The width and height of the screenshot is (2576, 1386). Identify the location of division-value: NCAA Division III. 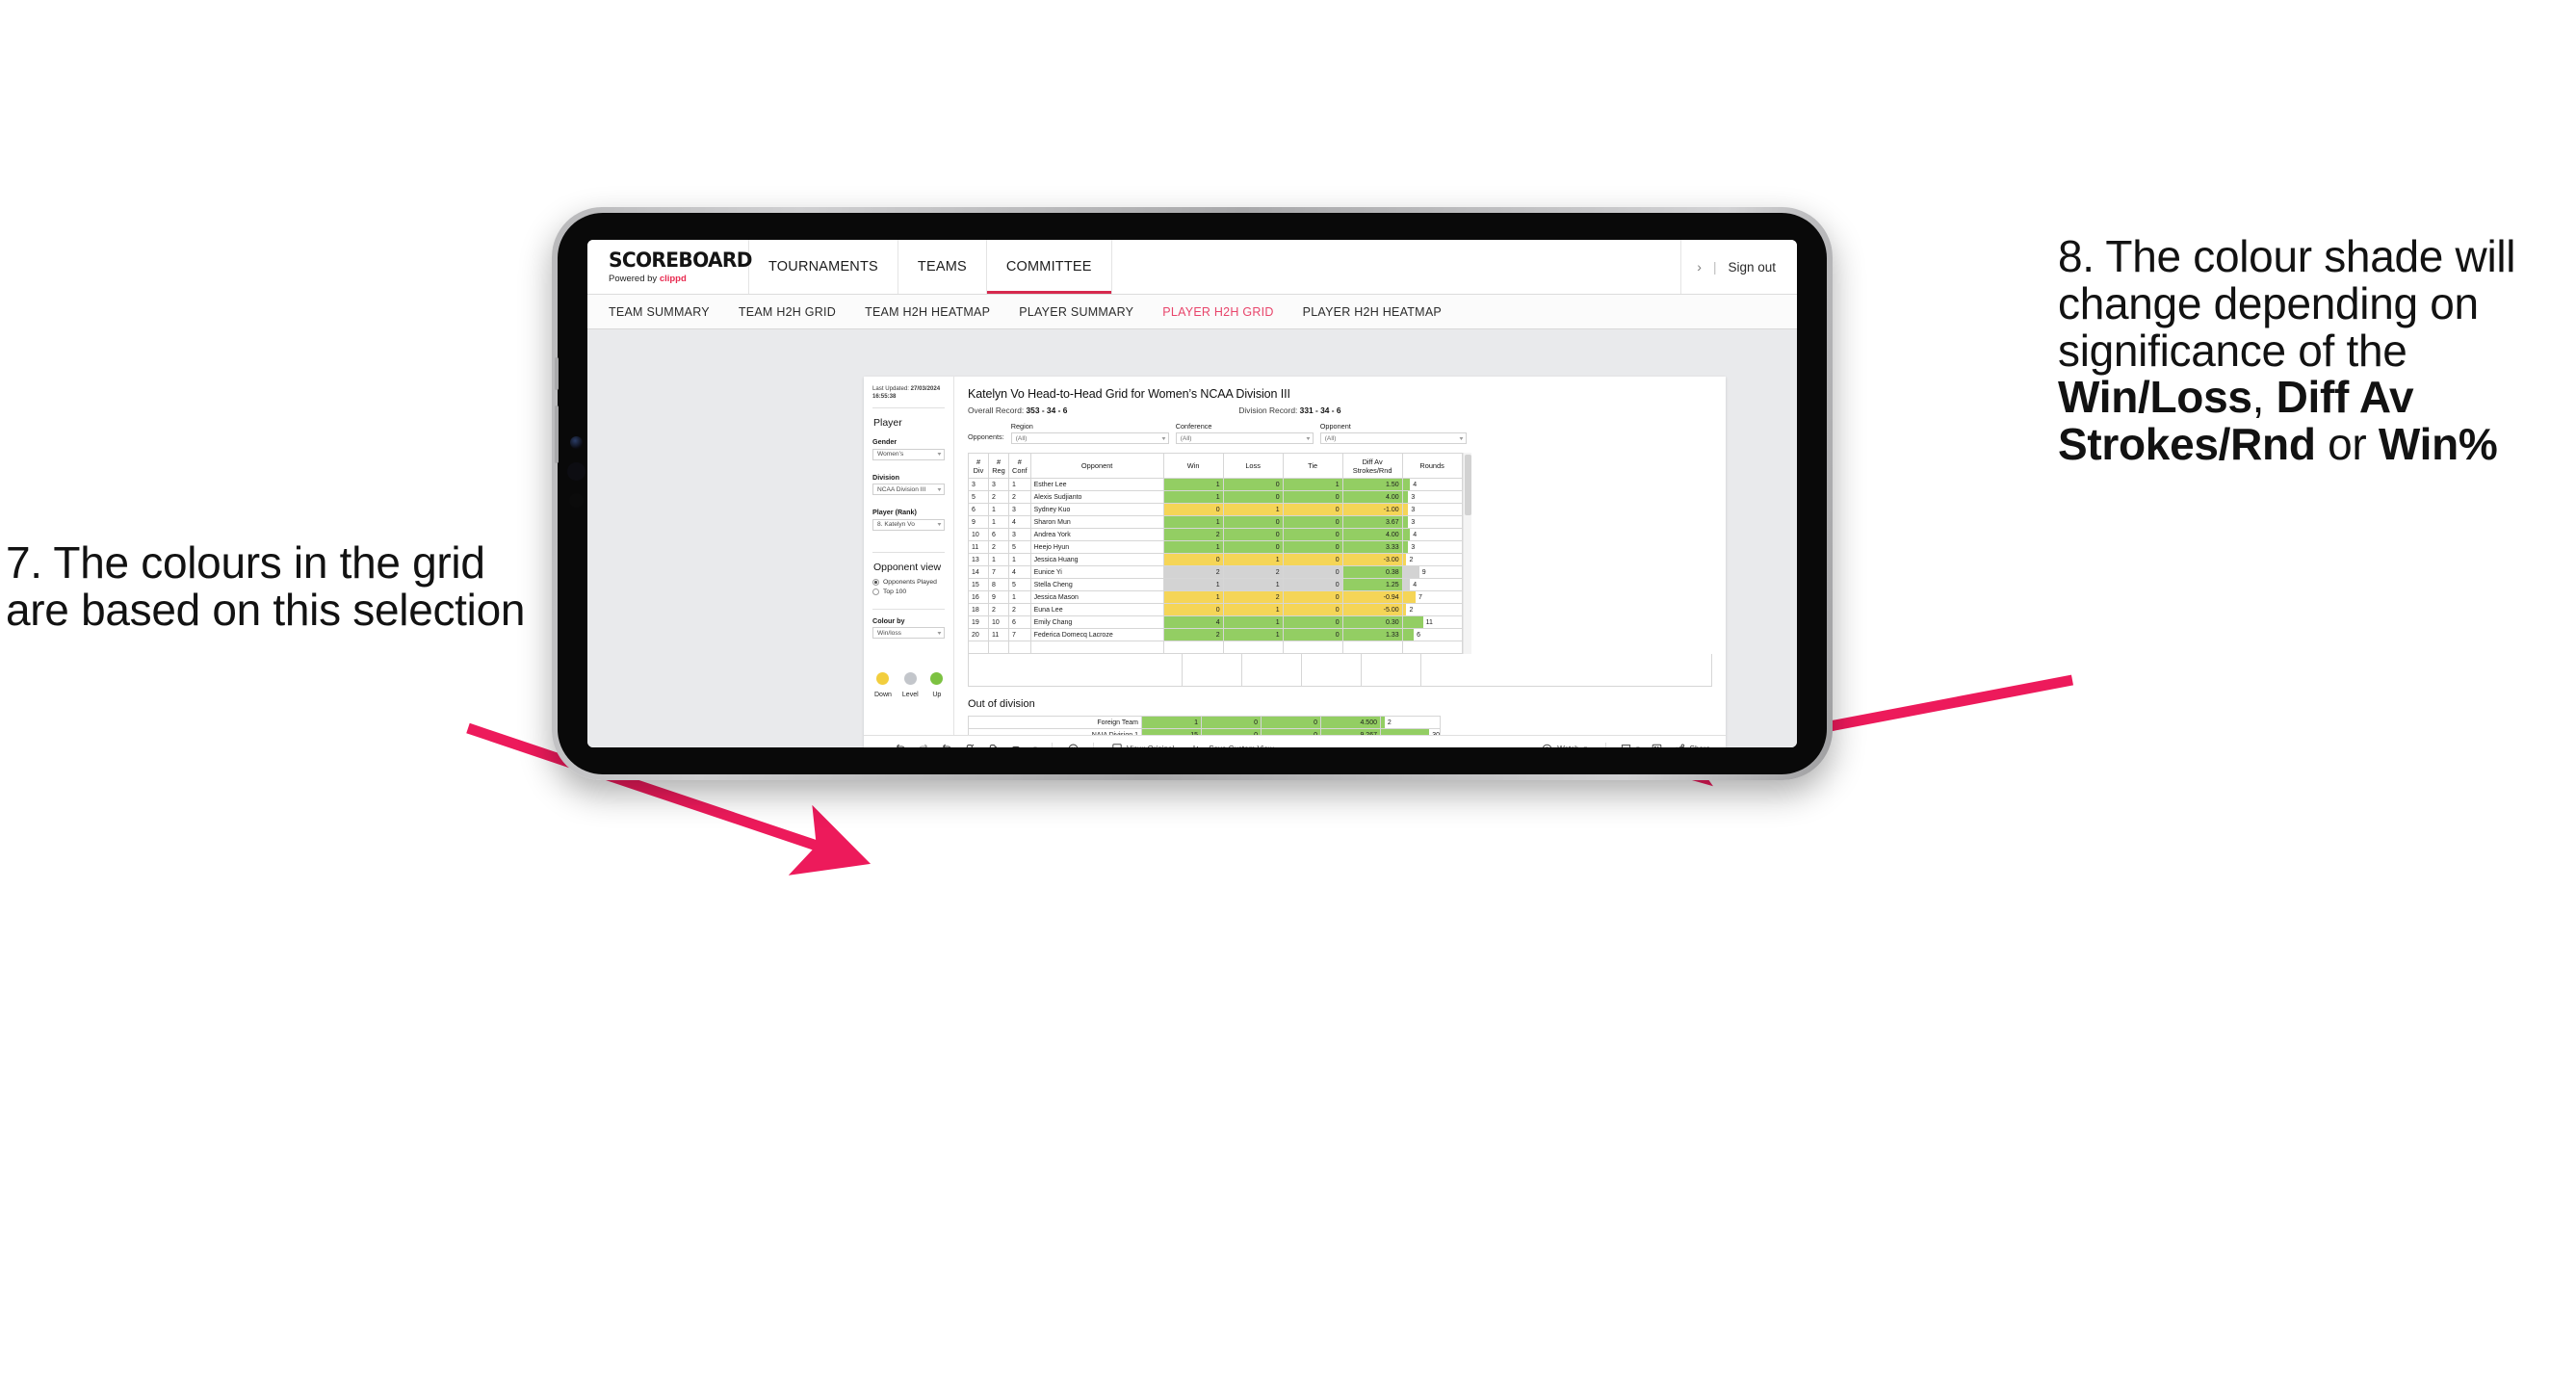
(901, 489).